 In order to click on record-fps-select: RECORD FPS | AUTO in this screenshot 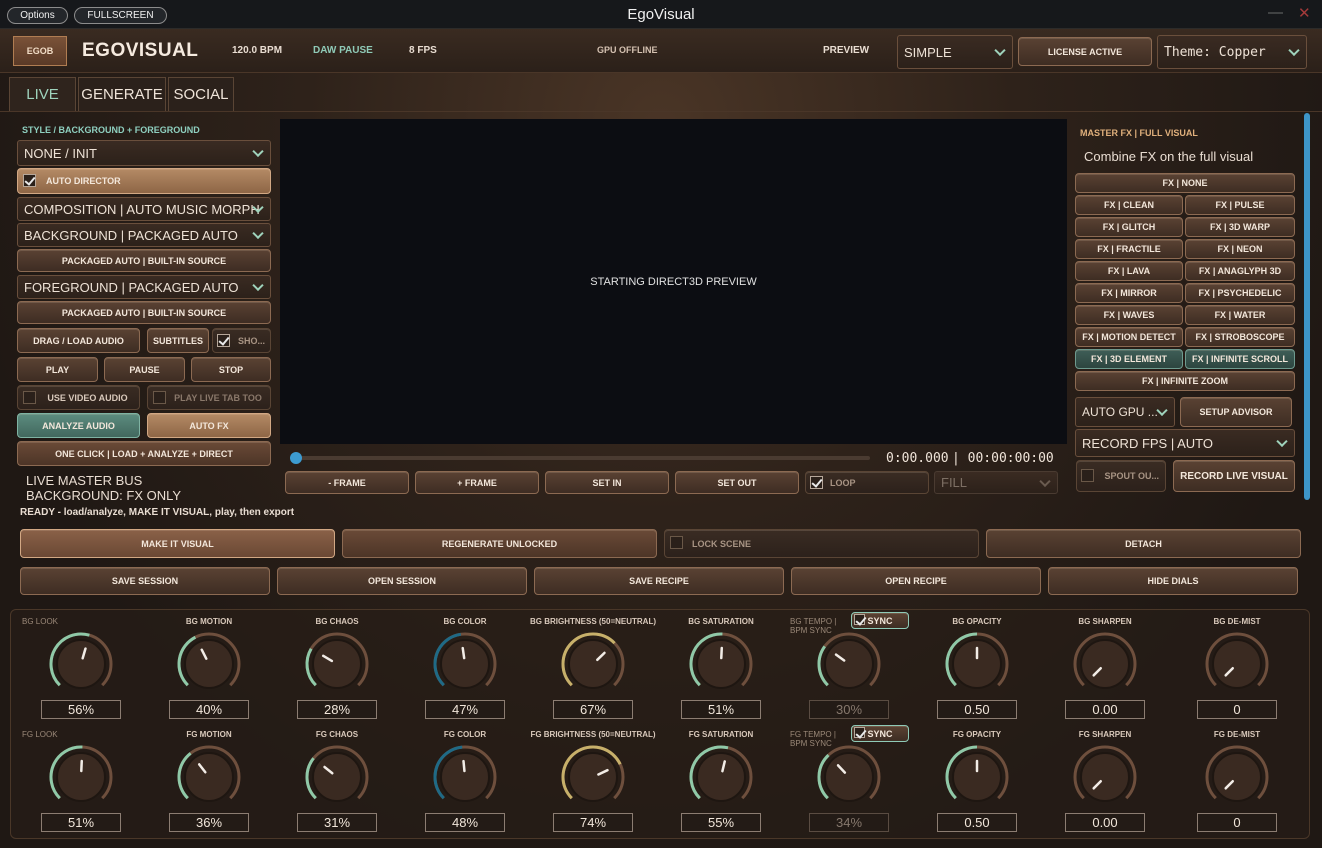, I will do `click(1185, 443)`.